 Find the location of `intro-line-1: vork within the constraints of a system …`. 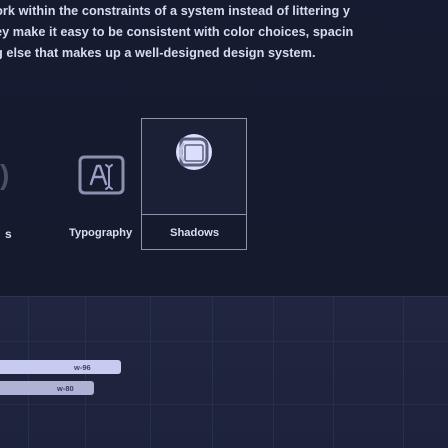

intro-line-1: vork within the constraints of a system … is located at coordinates (175, 11).